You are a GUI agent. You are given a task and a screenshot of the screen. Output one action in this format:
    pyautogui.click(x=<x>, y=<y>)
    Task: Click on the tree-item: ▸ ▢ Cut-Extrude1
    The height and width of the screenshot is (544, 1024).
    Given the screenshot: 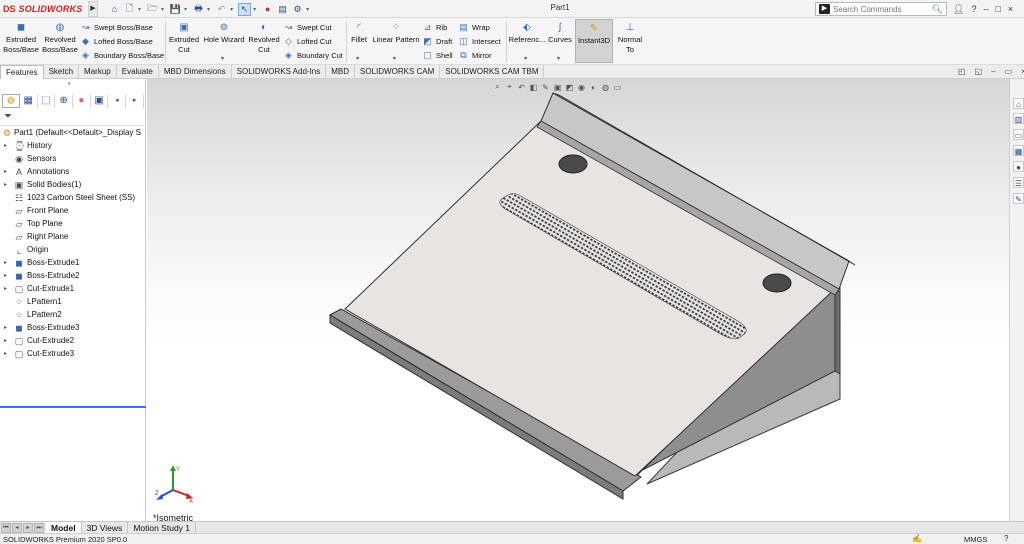 What is the action you would take?
    pyautogui.click(x=73, y=288)
    